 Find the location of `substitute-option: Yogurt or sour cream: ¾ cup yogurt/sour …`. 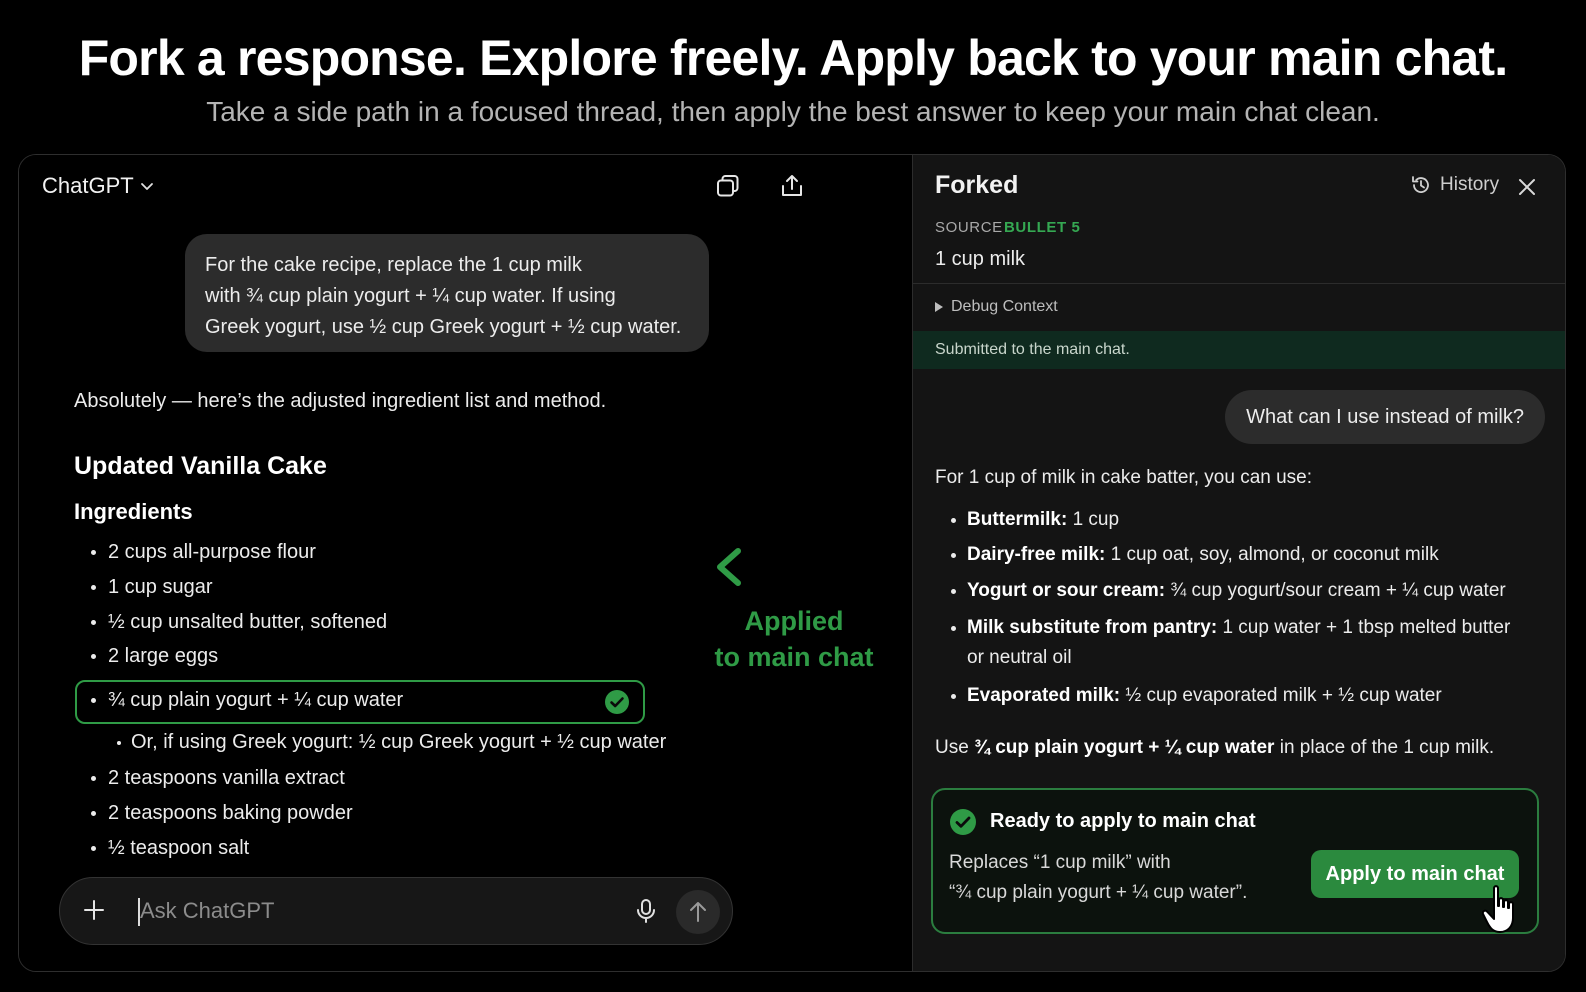

substitute-option: Yogurt or sour cream: ¾ cup yogurt/sour … is located at coordinates (1228, 591).